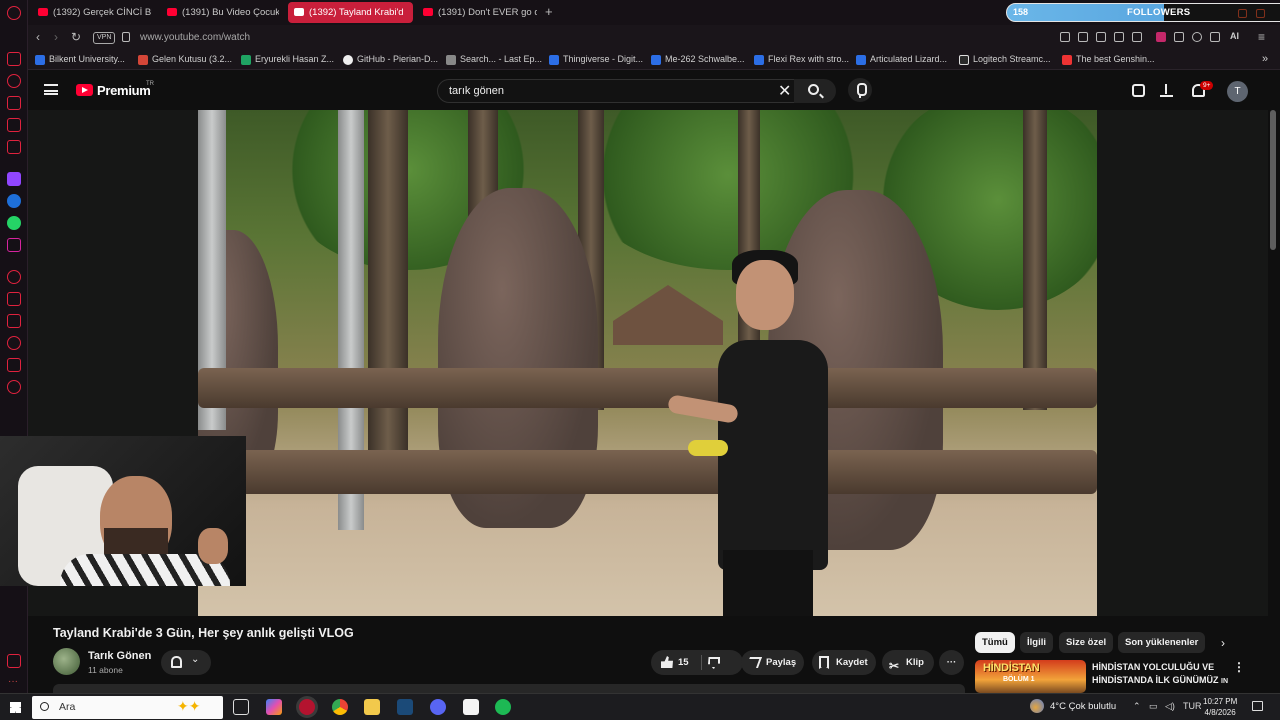 The width and height of the screenshot is (1280, 720). What do you see at coordinates (1192, 706) in the screenshot?
I see `language-indicator: TUR` at bounding box center [1192, 706].